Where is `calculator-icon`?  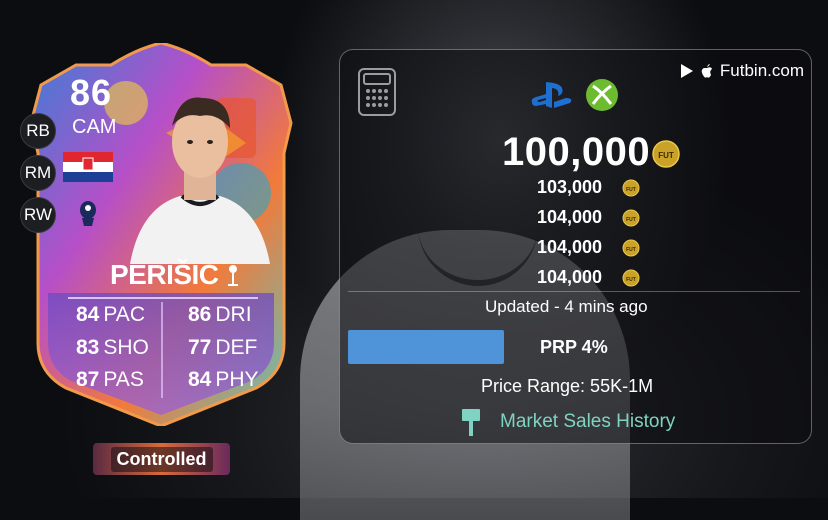 calculator-icon is located at coordinates (377, 92).